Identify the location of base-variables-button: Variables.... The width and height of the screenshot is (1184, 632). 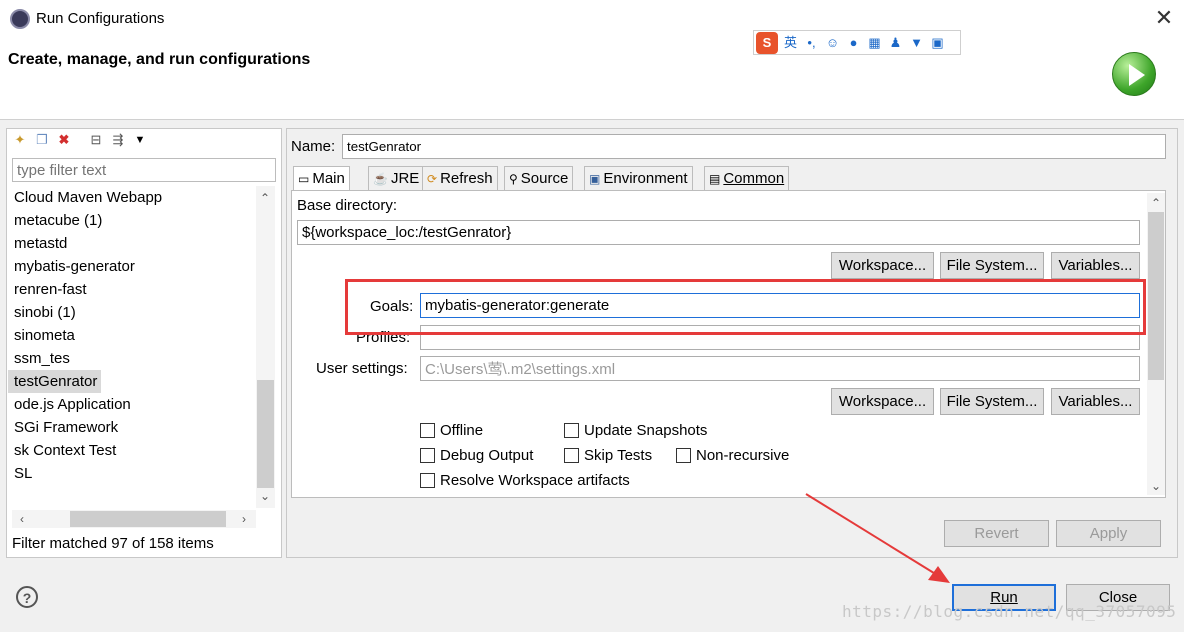
(1095, 265).